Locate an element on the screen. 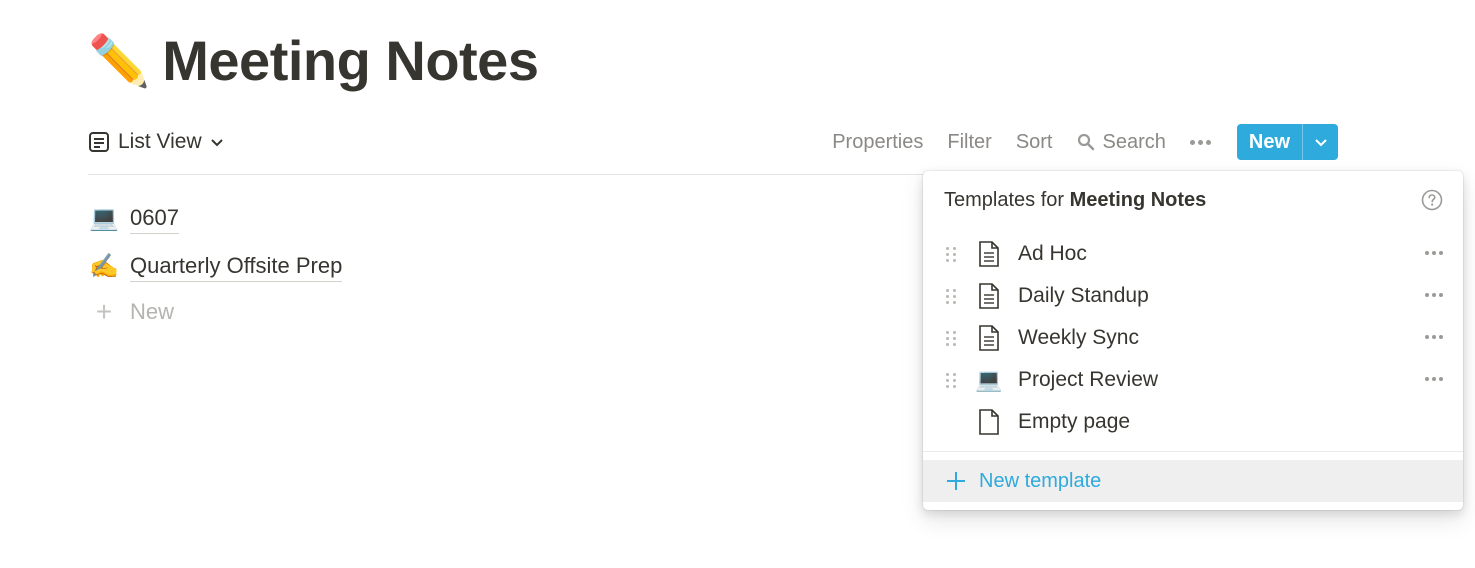 Image resolution: width=1475 pixels, height=568 pixels. empty-page-icon is located at coordinates (989, 422).